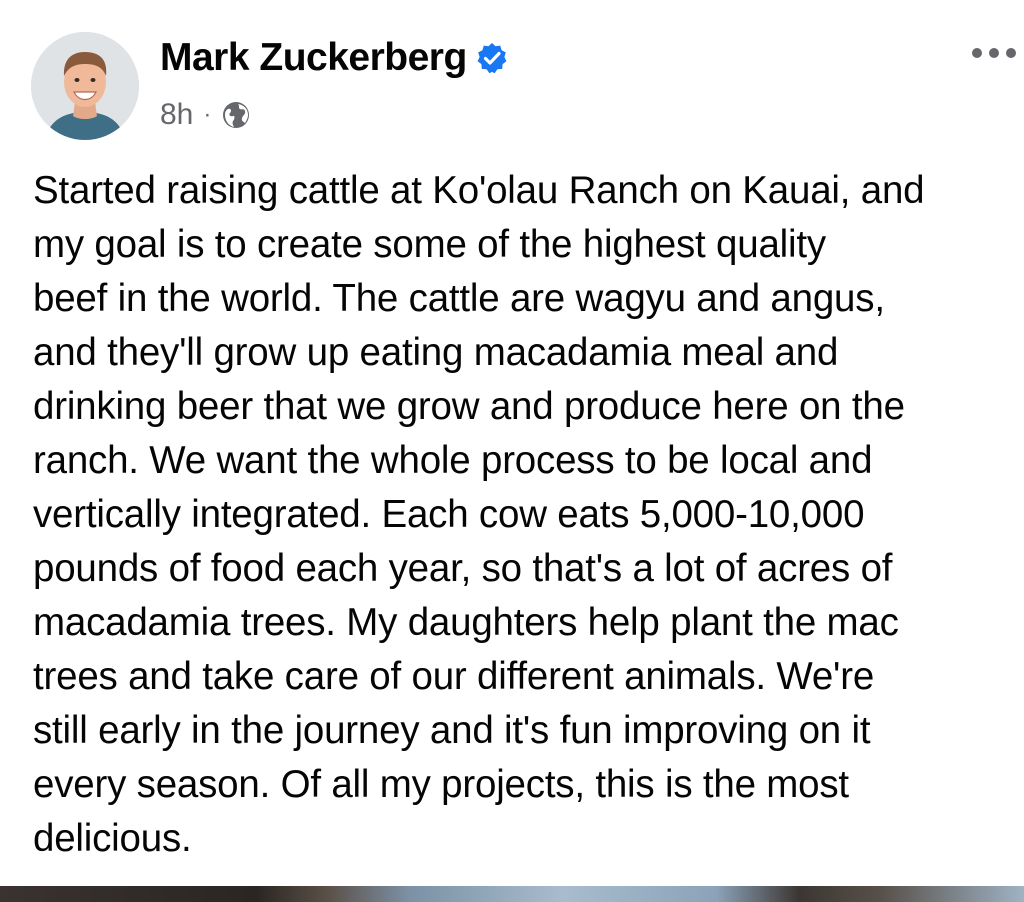 The height and width of the screenshot is (902, 1024). What do you see at coordinates (492, 58) in the screenshot?
I see `verified-badge-icon` at bounding box center [492, 58].